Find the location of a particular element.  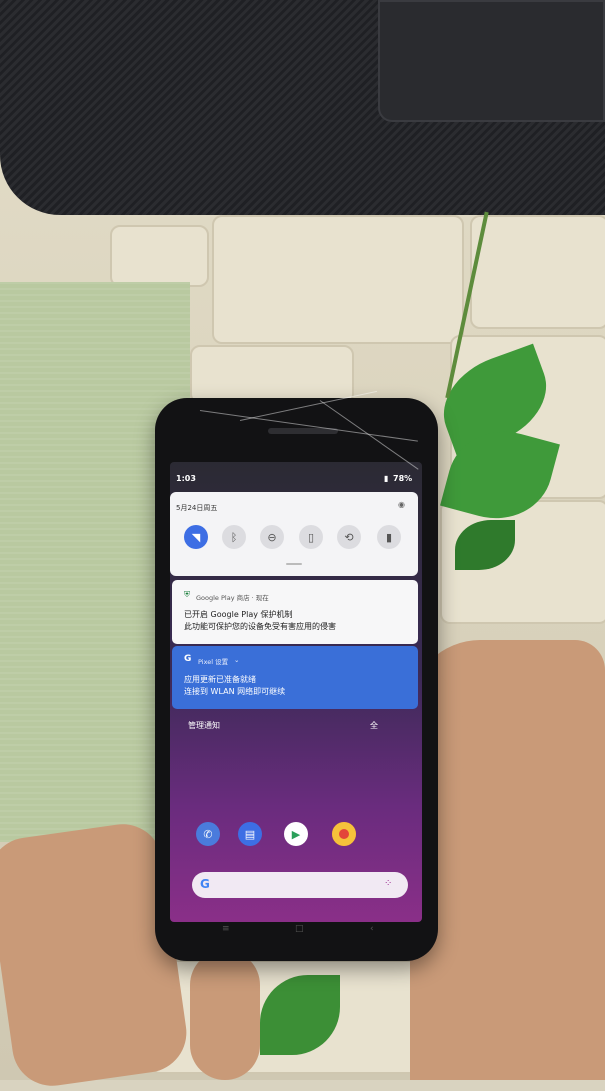

notification-app-name: Pixel 设置 is located at coordinates (213, 662).